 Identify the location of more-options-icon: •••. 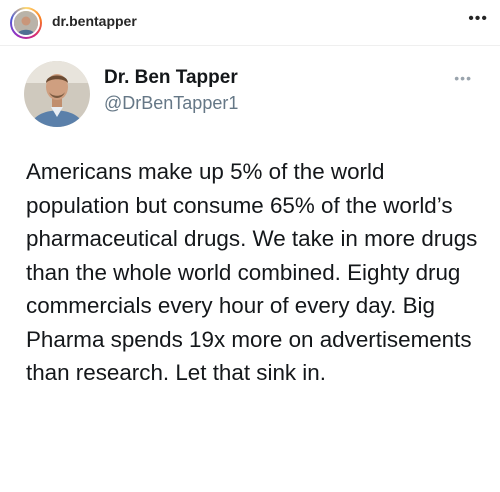
(478, 19).